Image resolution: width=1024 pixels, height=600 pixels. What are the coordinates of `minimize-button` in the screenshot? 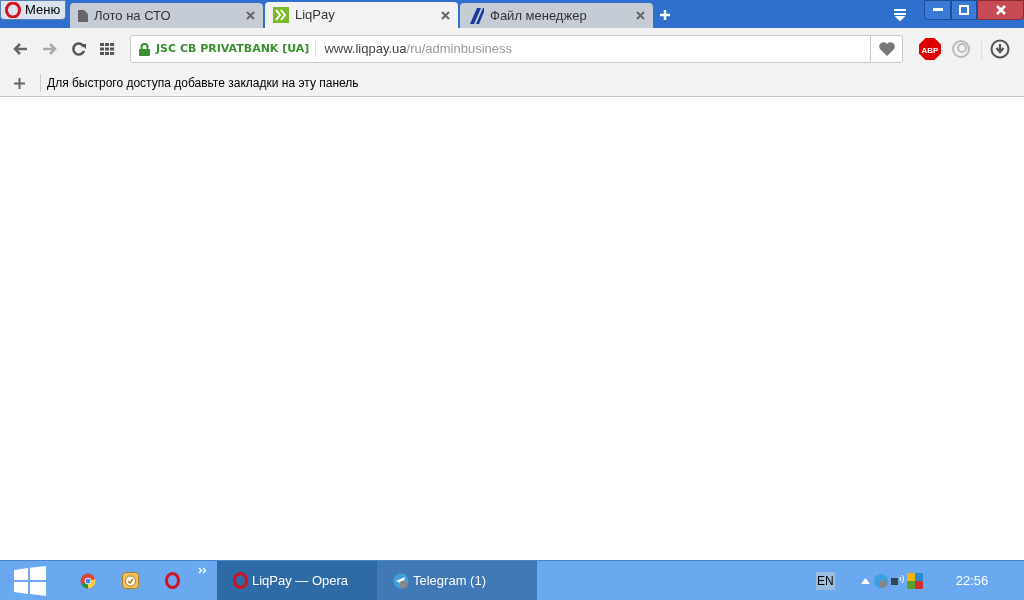 It's located at (937, 10).